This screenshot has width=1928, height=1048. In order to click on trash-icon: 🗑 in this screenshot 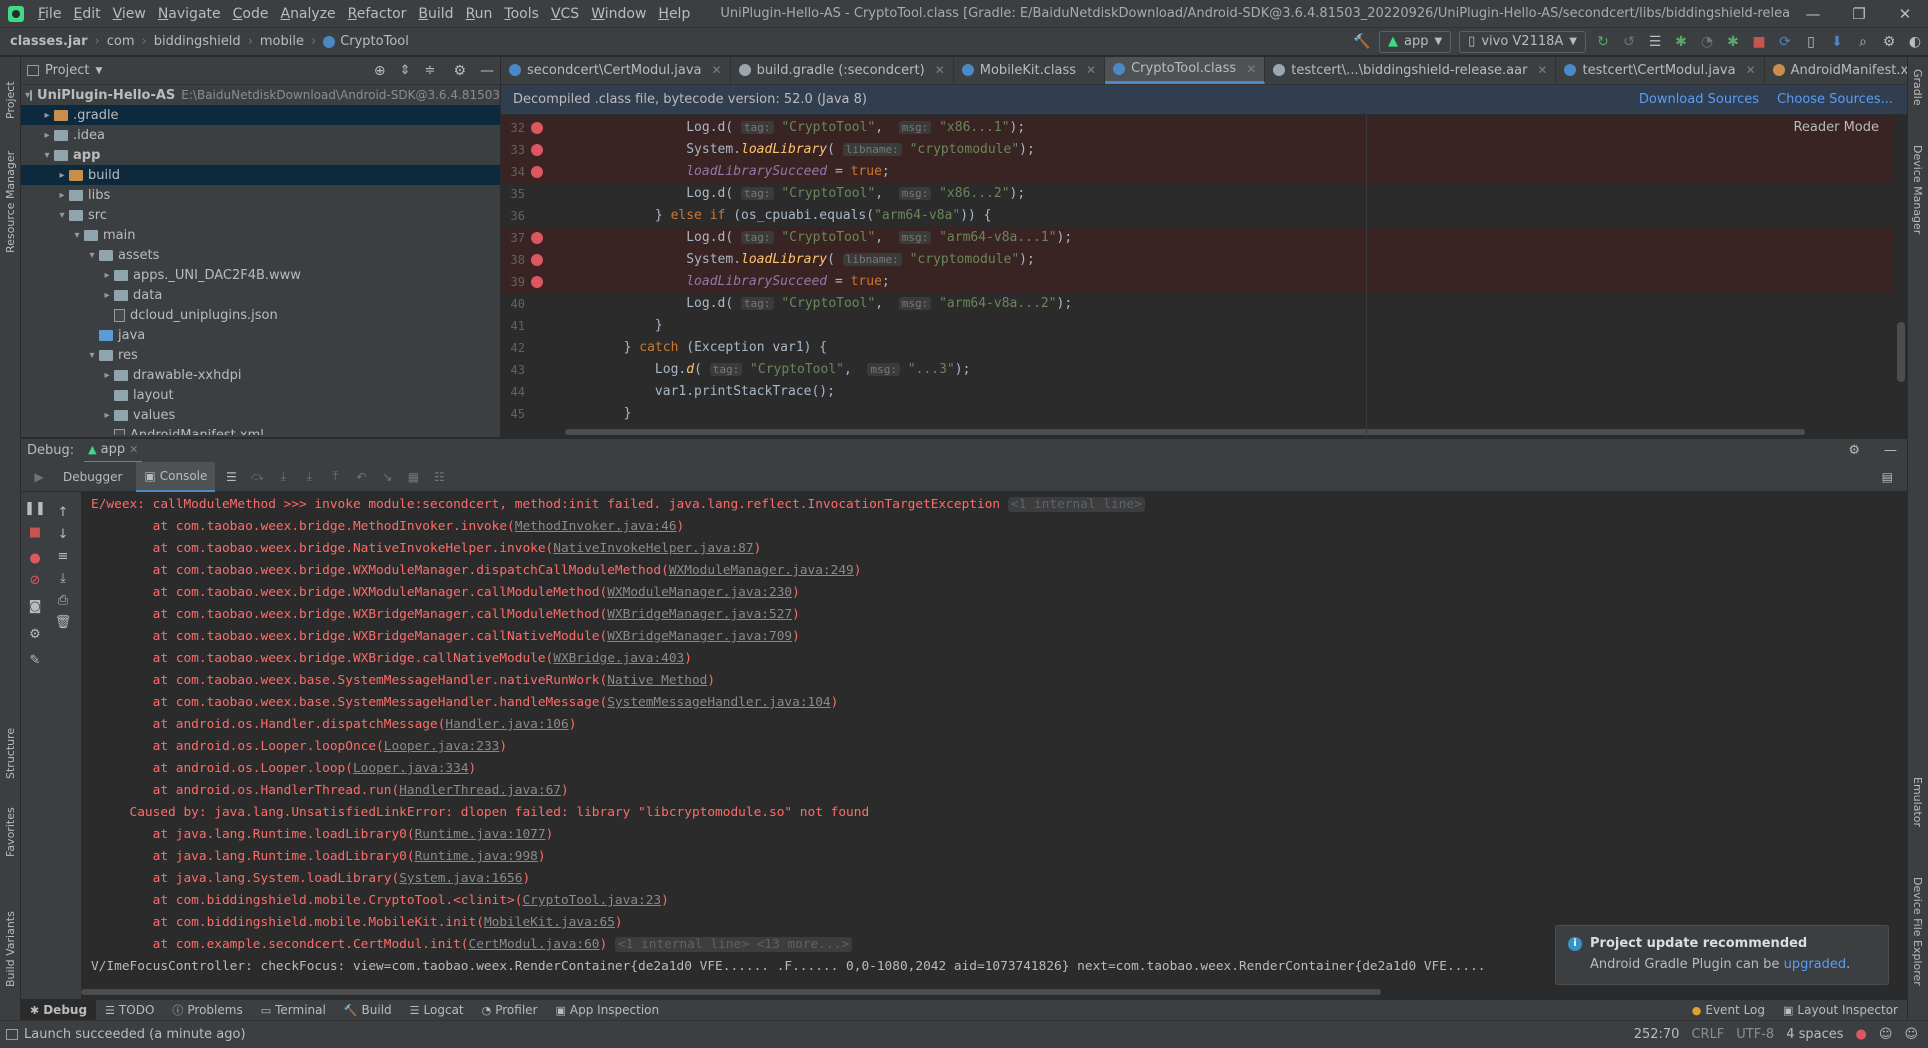, I will do `click(63, 622)`.